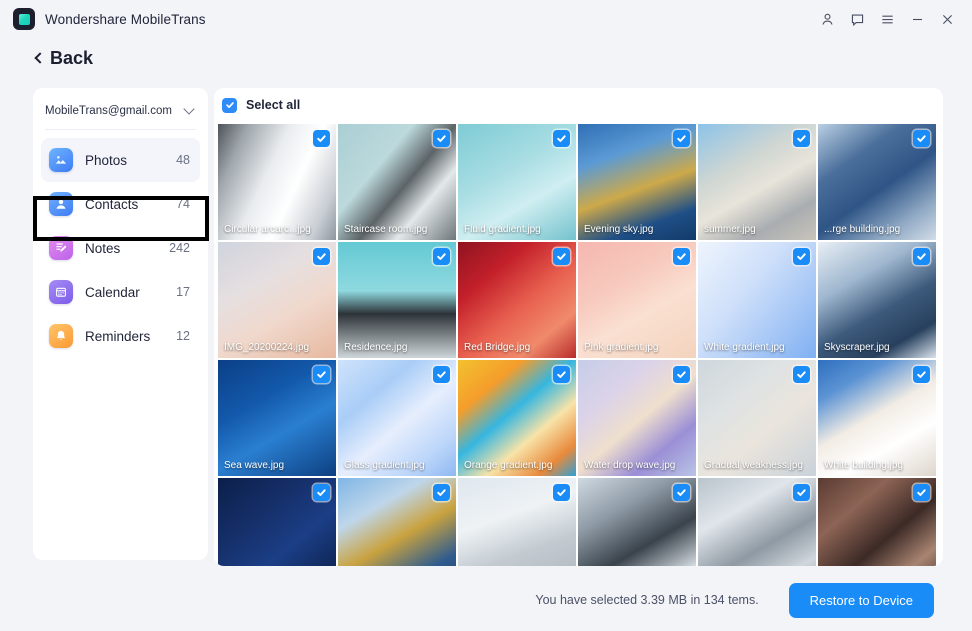 The width and height of the screenshot is (972, 631). Describe the element at coordinates (508, 465) in the screenshot. I see `photo-filename: Orange gradient.jpg` at that location.